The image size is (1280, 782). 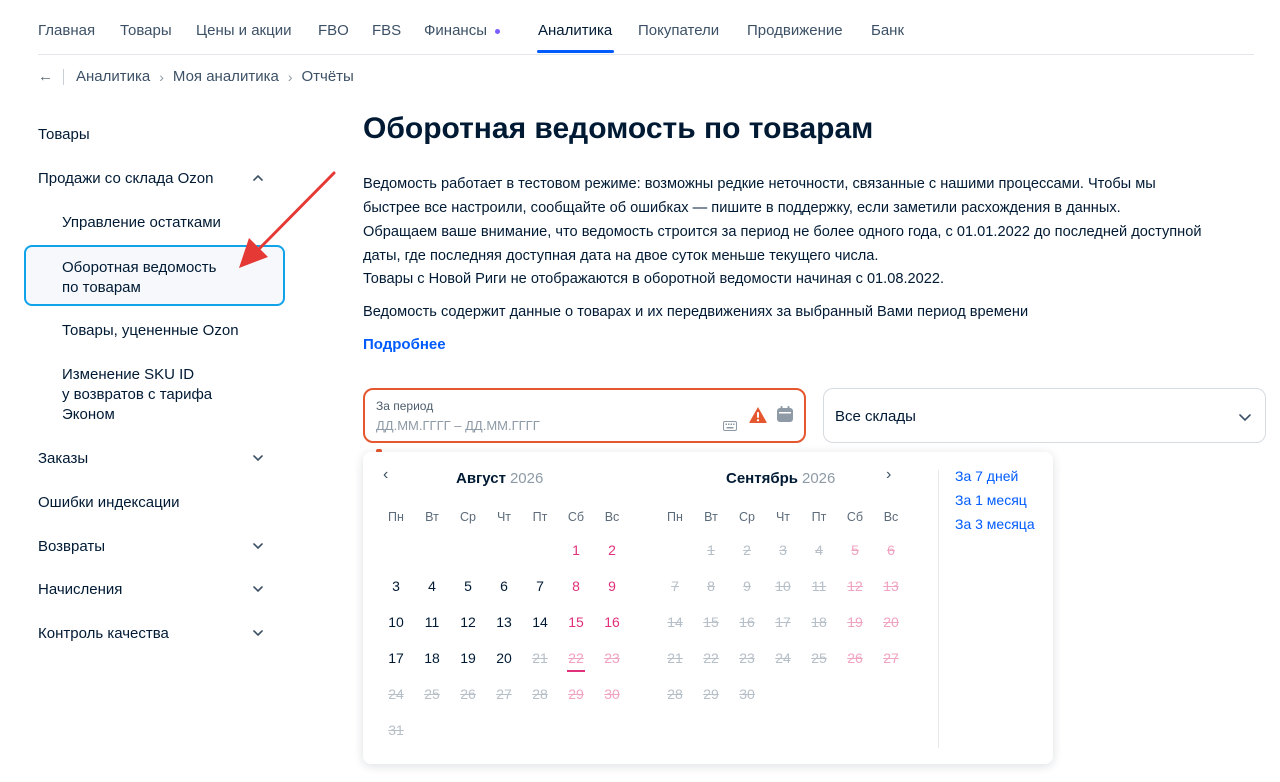 What do you see at coordinates (575, 30) in the screenshot?
I see `nav-item-analytics: Аналитика` at bounding box center [575, 30].